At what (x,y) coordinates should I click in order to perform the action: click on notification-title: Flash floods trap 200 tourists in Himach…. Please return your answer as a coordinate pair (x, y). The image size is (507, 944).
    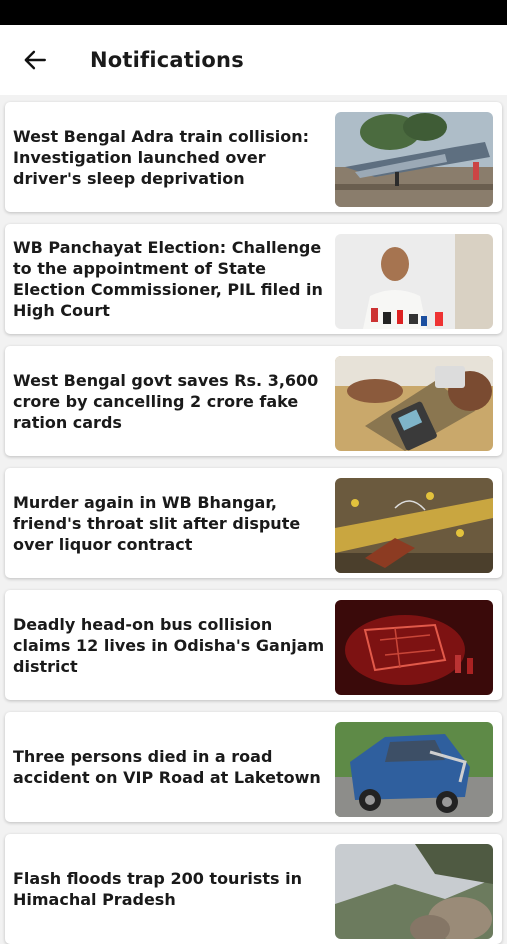
    Looking at the image, I should click on (157, 889).